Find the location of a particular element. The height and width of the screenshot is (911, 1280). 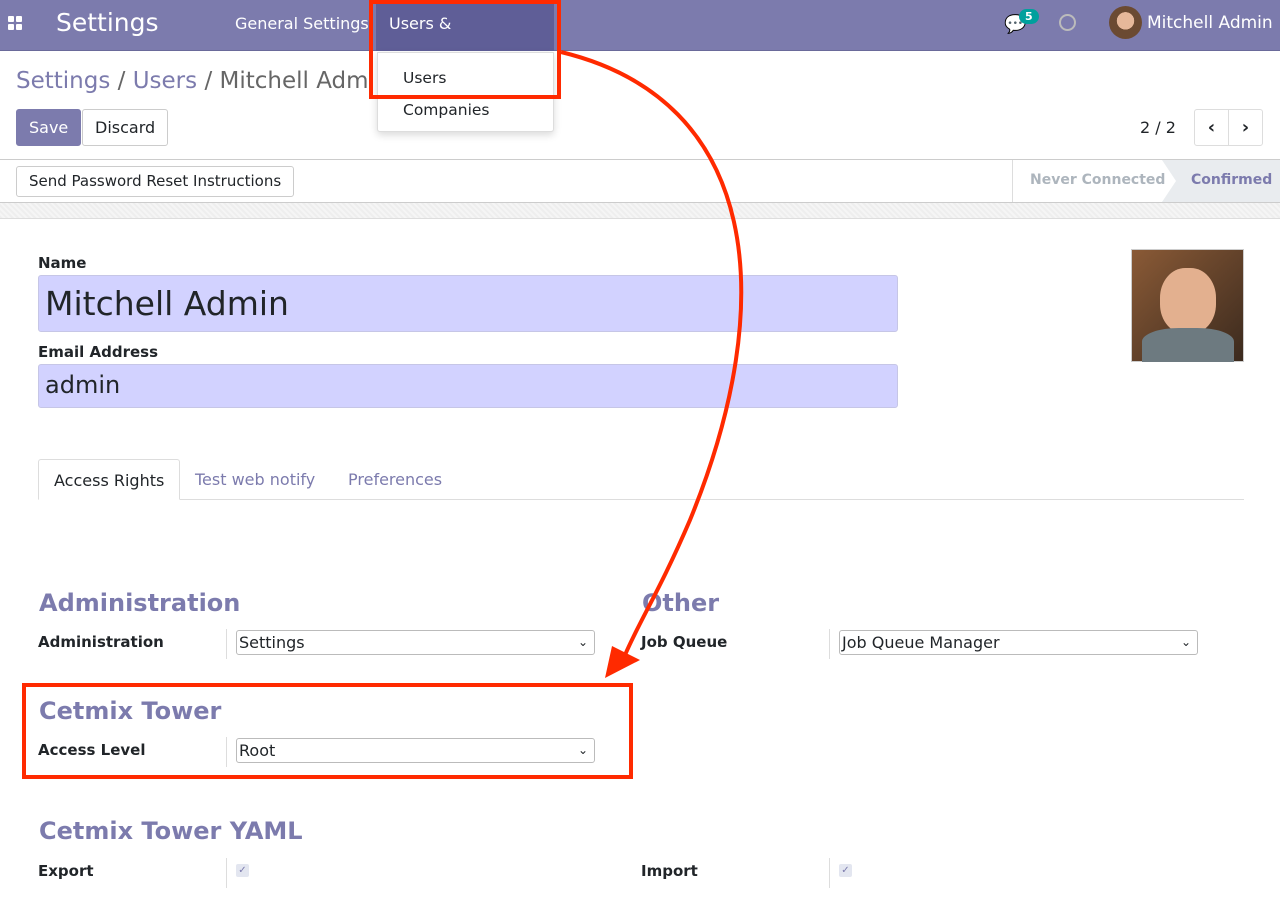

annotation-arrow is located at coordinates (652, 364).